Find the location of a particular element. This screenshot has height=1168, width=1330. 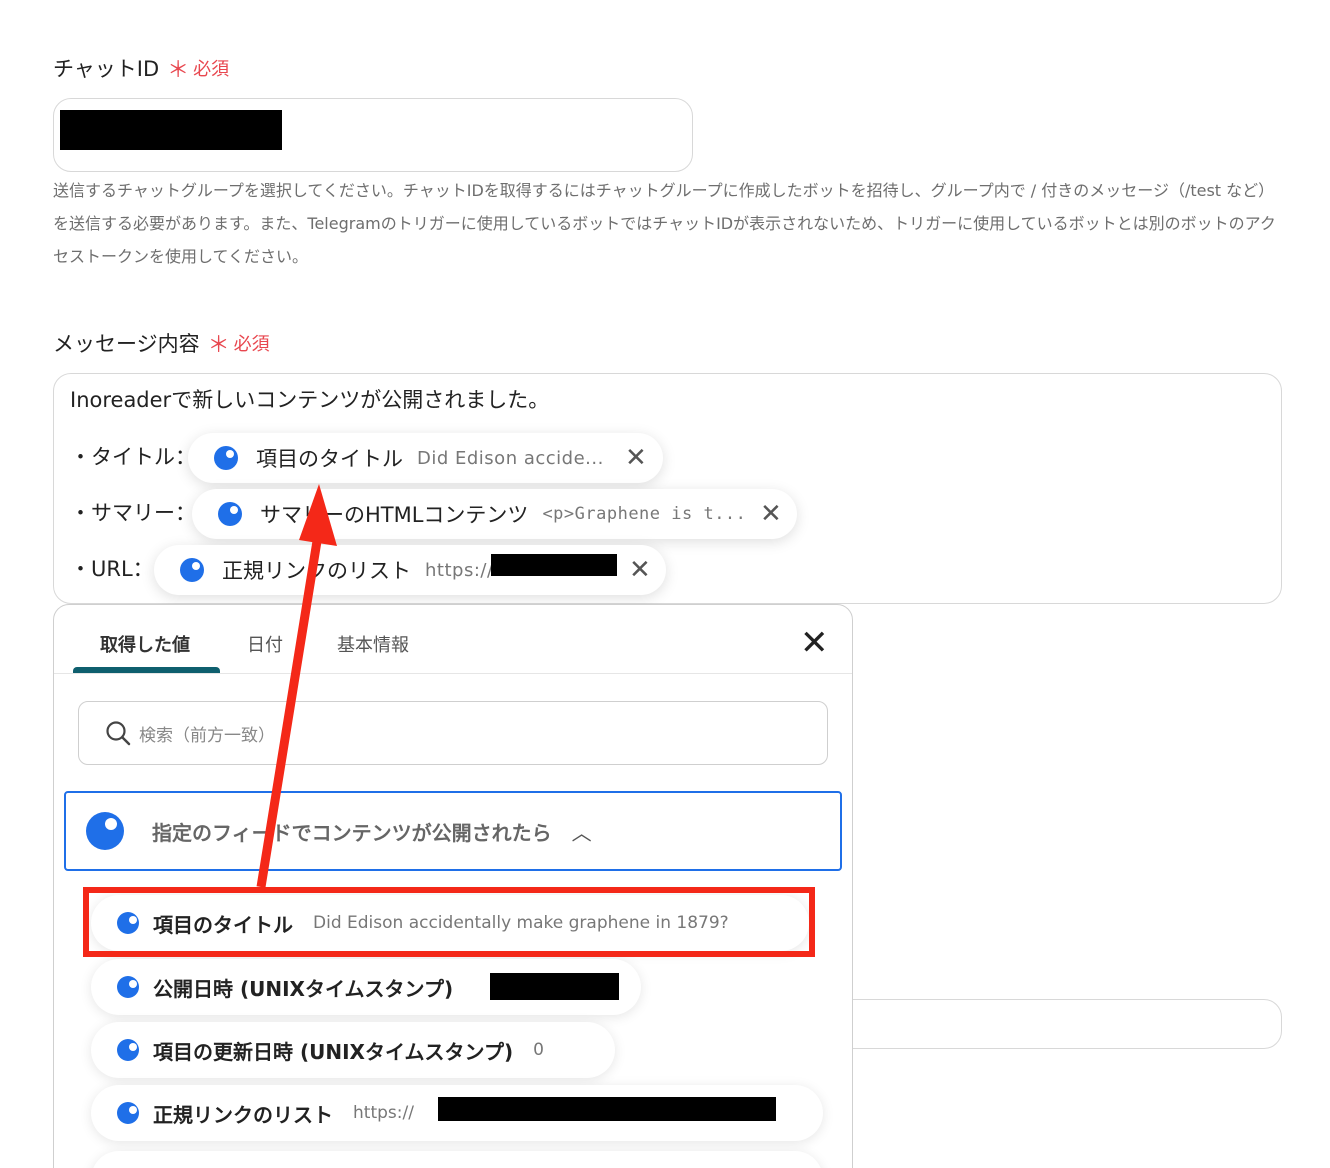

item-value: 0 is located at coordinates (538, 1050).